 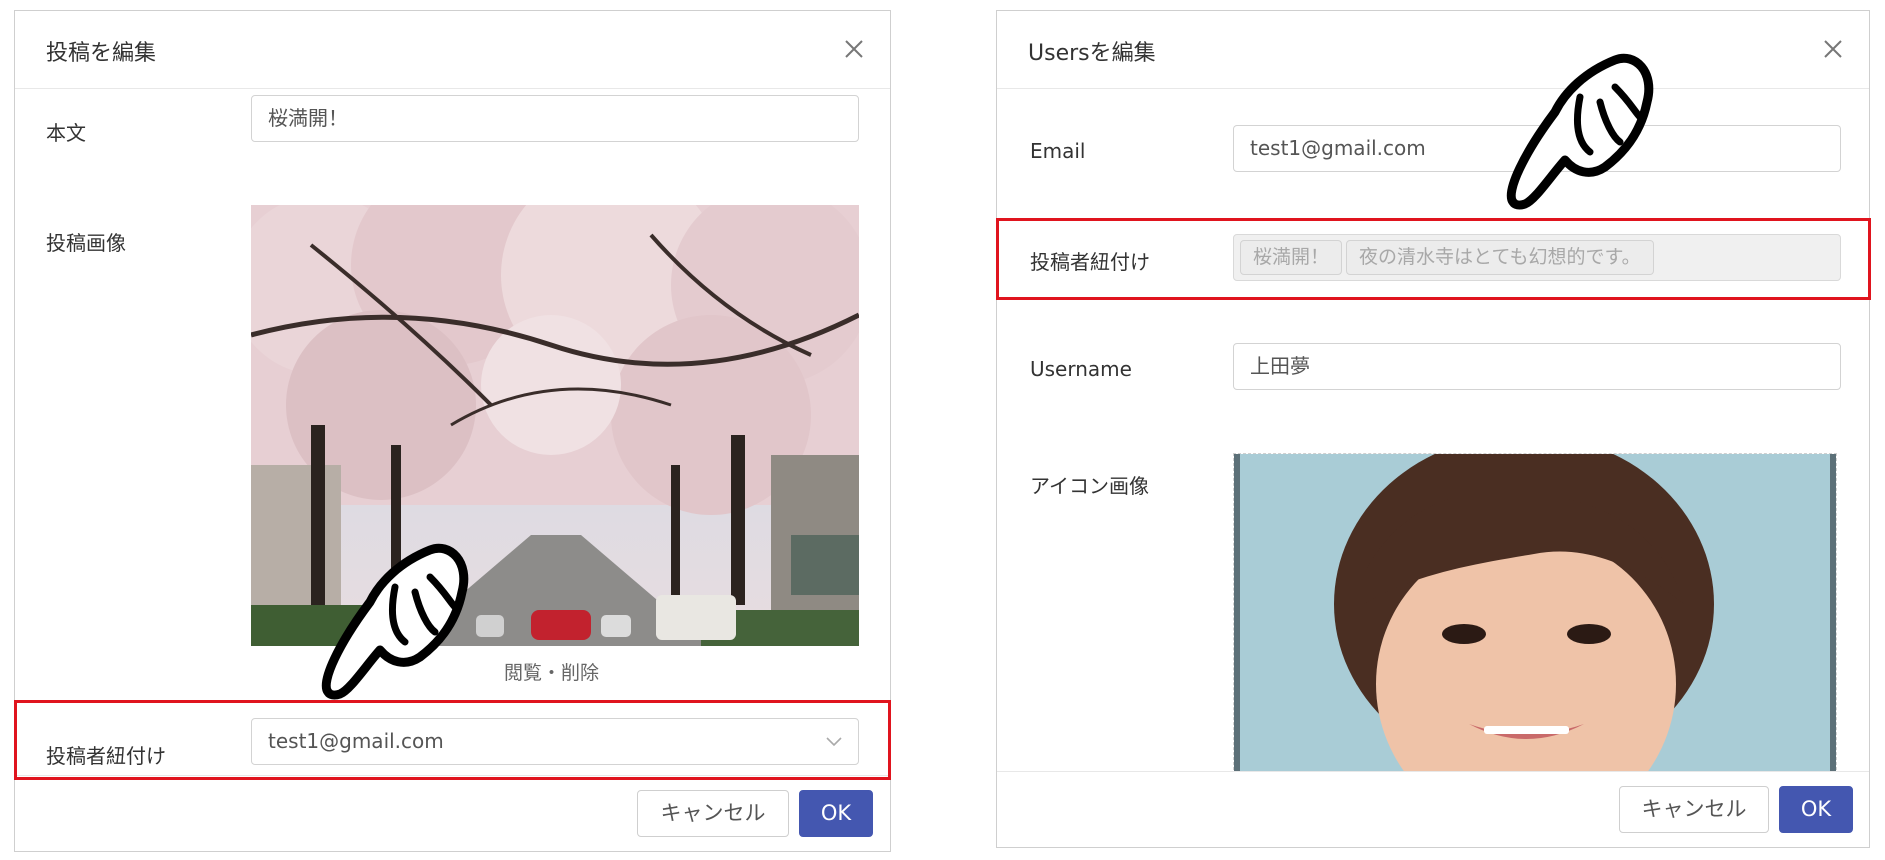 I want to click on post-tag: 夜の清水寺はとても幻想的です。, so click(x=1500, y=257).